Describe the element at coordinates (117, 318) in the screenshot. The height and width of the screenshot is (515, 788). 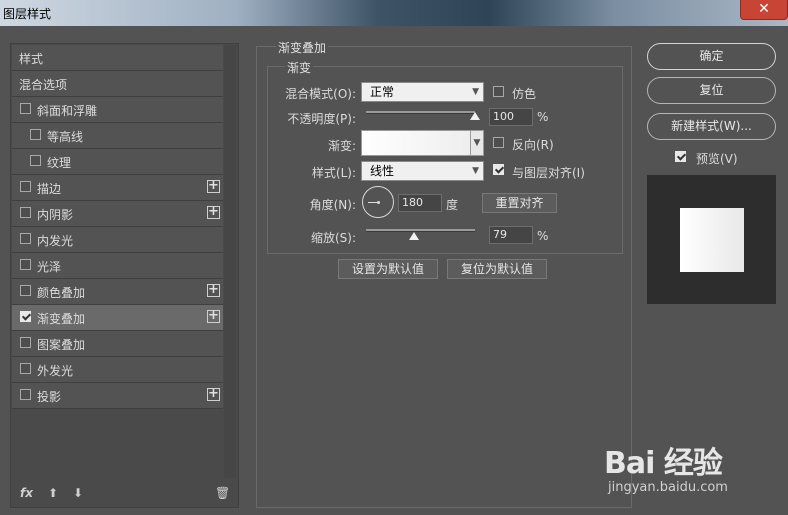
I see `style-list-item: 渐变叠加 +` at that location.